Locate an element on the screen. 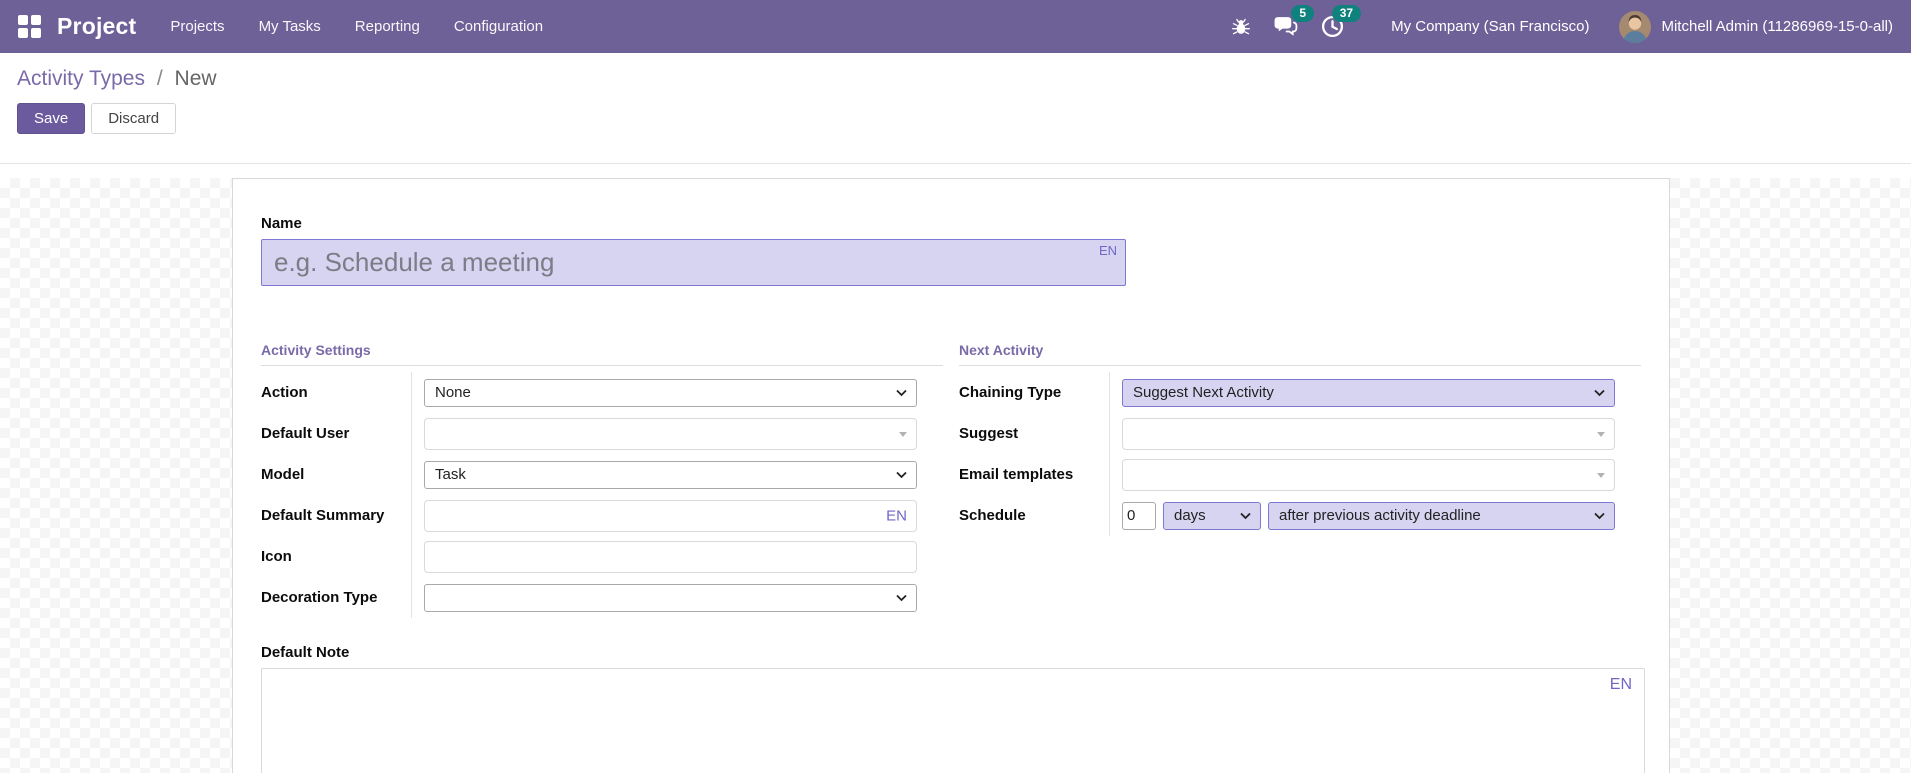 The width and height of the screenshot is (1911, 773). menu-item-projects: Projects is located at coordinates (197, 26).